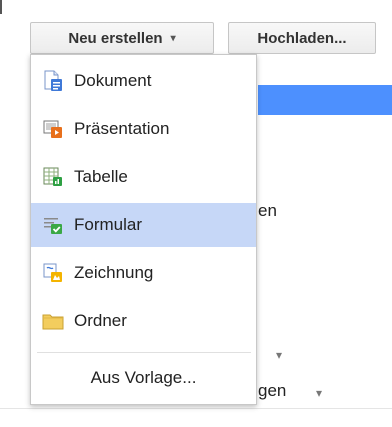 This screenshot has height=427, width=392. What do you see at coordinates (325, 100) in the screenshot?
I see `selected-row-highlight` at bounding box center [325, 100].